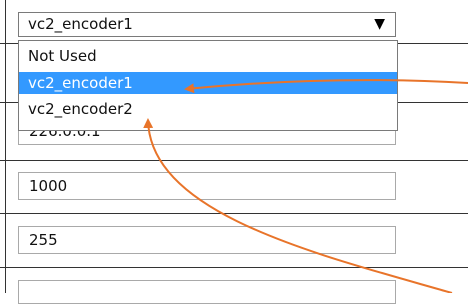  What do you see at coordinates (208, 109) in the screenshot?
I see `dropdown-option-vc2-encoder2: vc2_encoder2` at bounding box center [208, 109].